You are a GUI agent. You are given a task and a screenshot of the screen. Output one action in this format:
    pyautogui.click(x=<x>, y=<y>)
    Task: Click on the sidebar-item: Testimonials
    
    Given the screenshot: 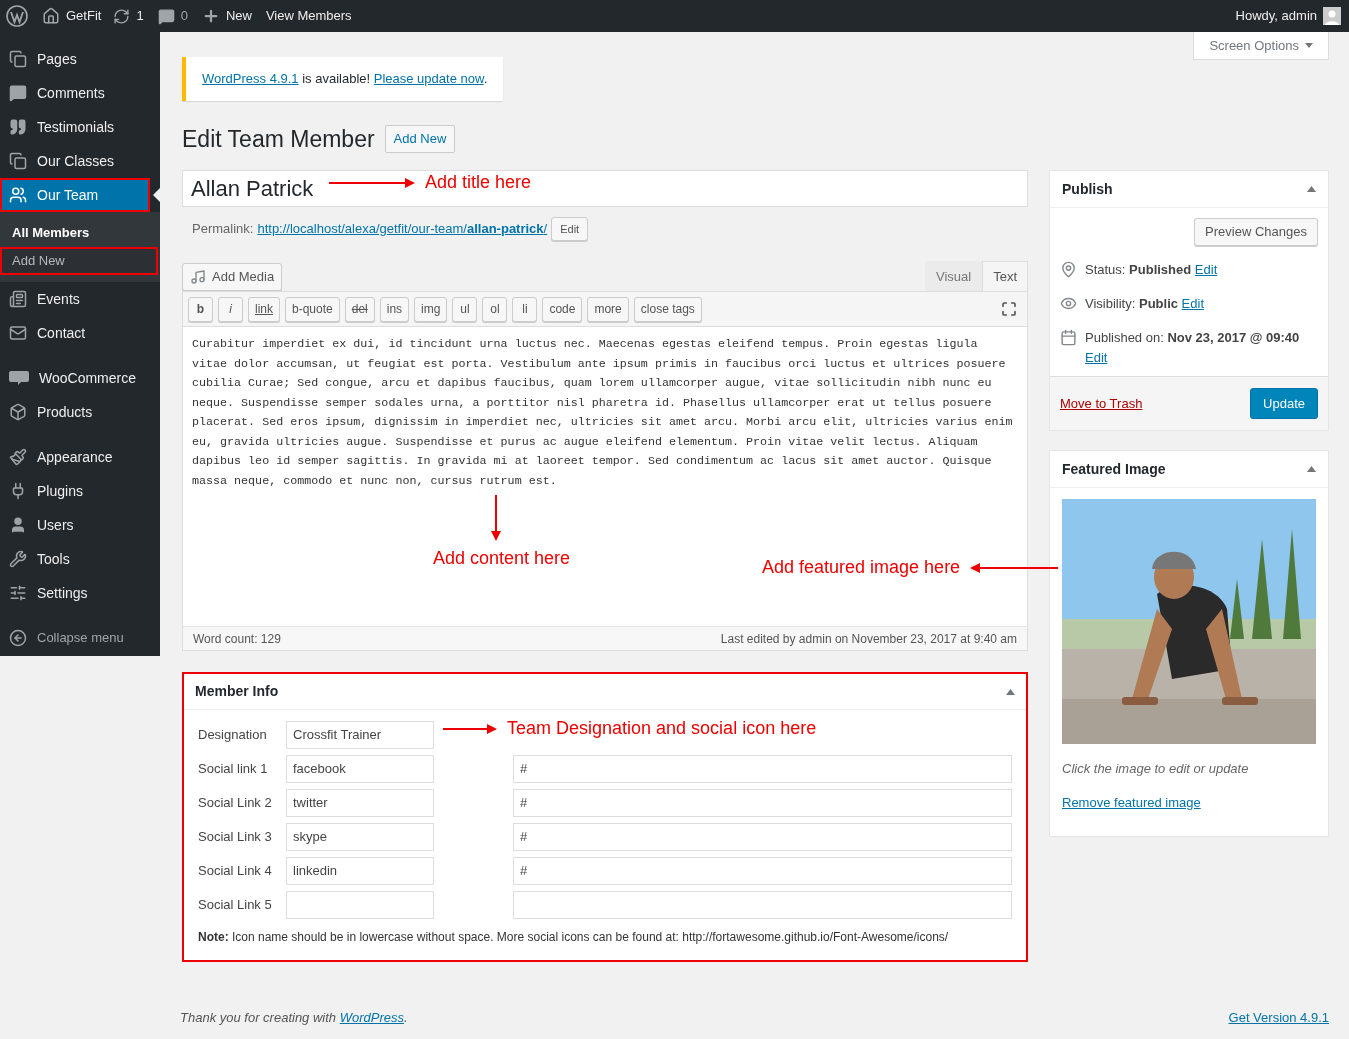 What is the action you would take?
    pyautogui.click(x=80, y=127)
    